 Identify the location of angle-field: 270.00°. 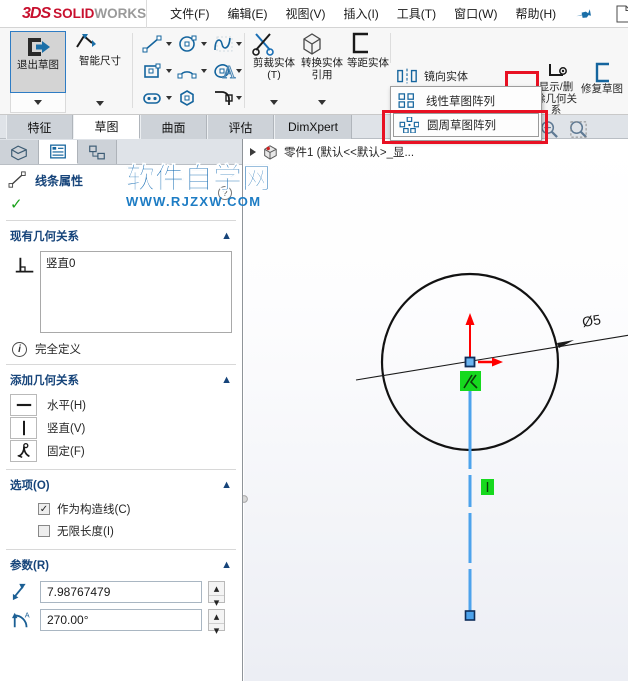
(121, 620).